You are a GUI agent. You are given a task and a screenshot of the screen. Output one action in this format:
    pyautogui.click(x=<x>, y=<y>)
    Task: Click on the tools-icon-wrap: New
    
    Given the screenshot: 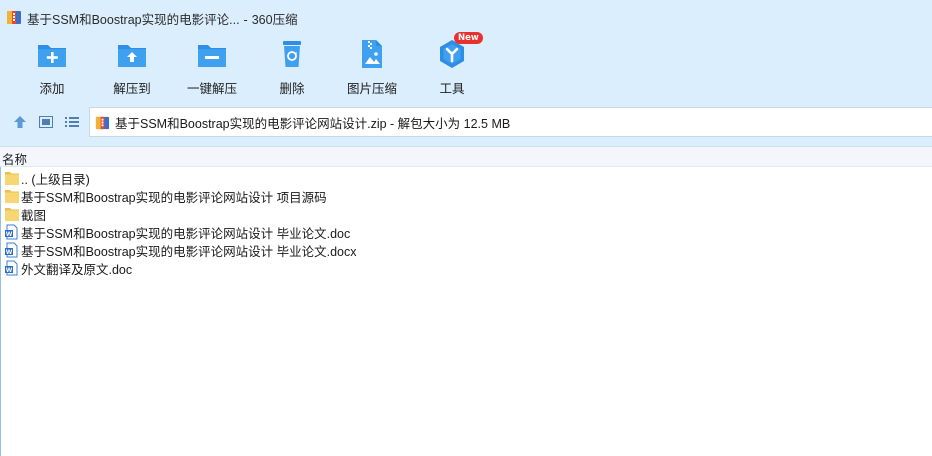 What is the action you would take?
    pyautogui.click(x=459, y=51)
    